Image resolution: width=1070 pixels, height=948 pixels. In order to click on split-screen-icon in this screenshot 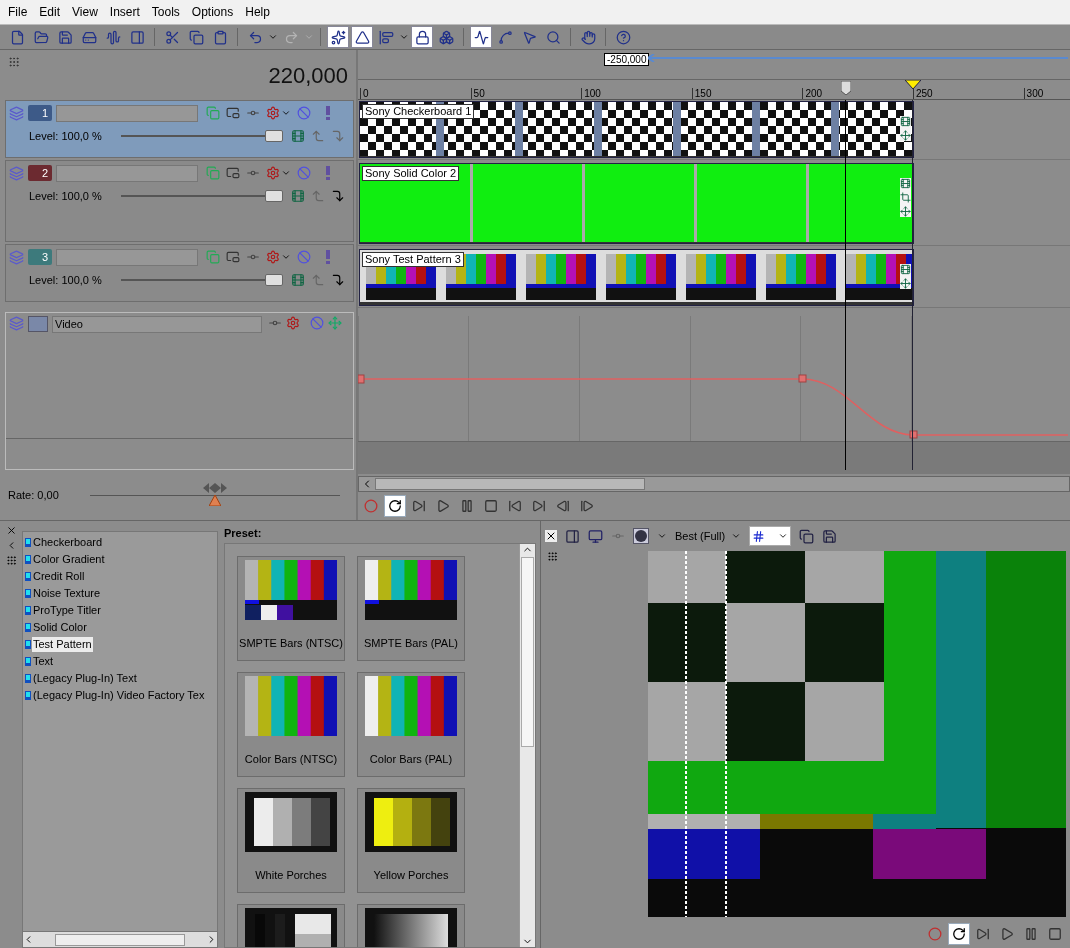, I will do `click(641, 536)`.